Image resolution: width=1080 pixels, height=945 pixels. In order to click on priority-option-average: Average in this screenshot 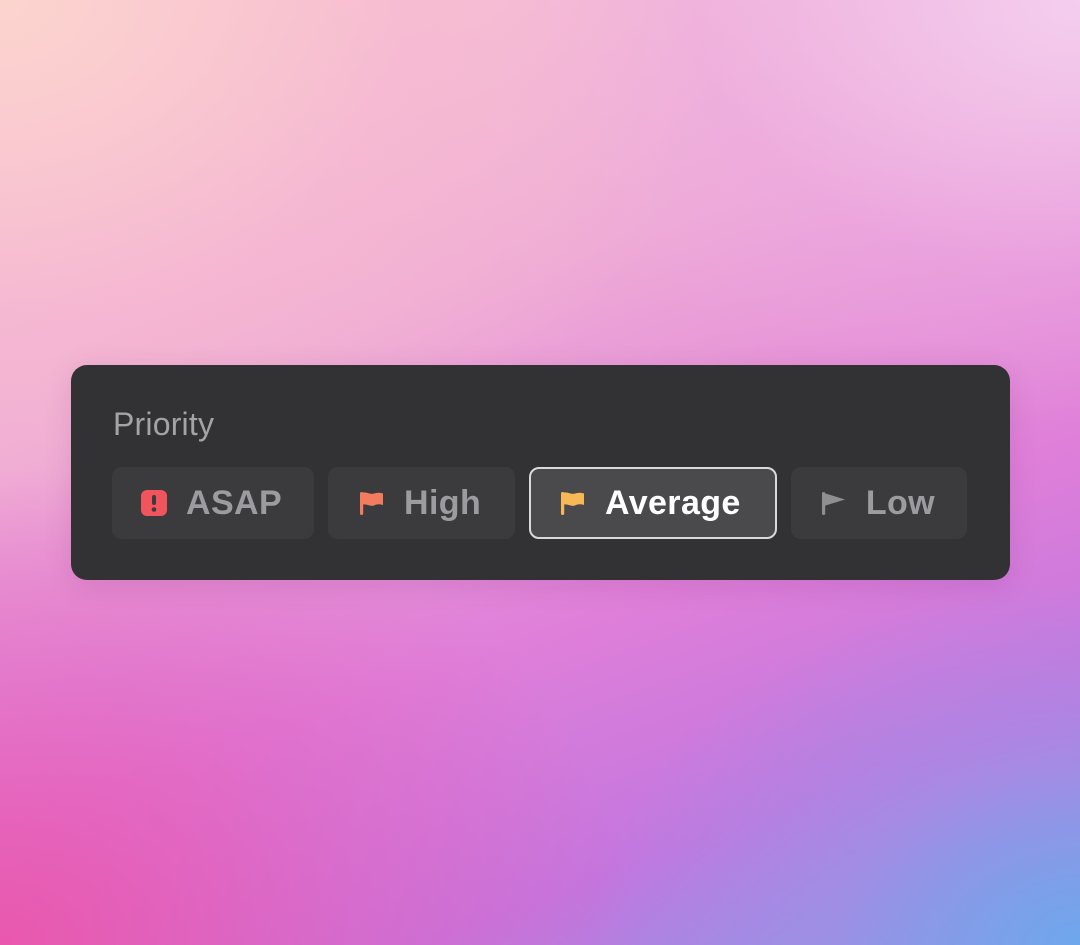, I will do `click(653, 503)`.